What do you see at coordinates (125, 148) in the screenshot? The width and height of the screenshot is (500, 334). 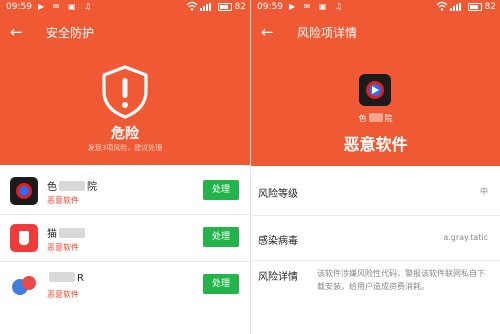 I see `danger-status-subtitle: 发现3项风险，建议处理` at bounding box center [125, 148].